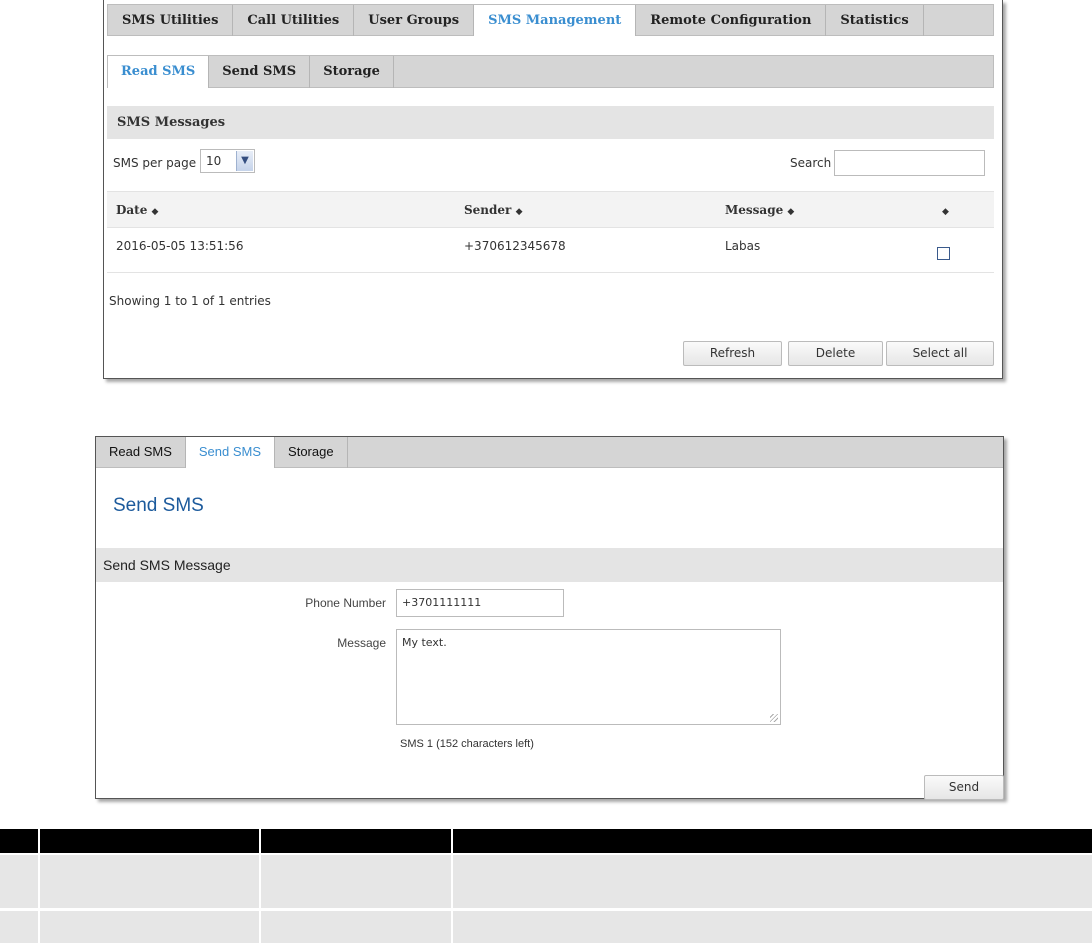 The image size is (1092, 943). What do you see at coordinates (811, 163) in the screenshot?
I see `search-label: Search` at bounding box center [811, 163].